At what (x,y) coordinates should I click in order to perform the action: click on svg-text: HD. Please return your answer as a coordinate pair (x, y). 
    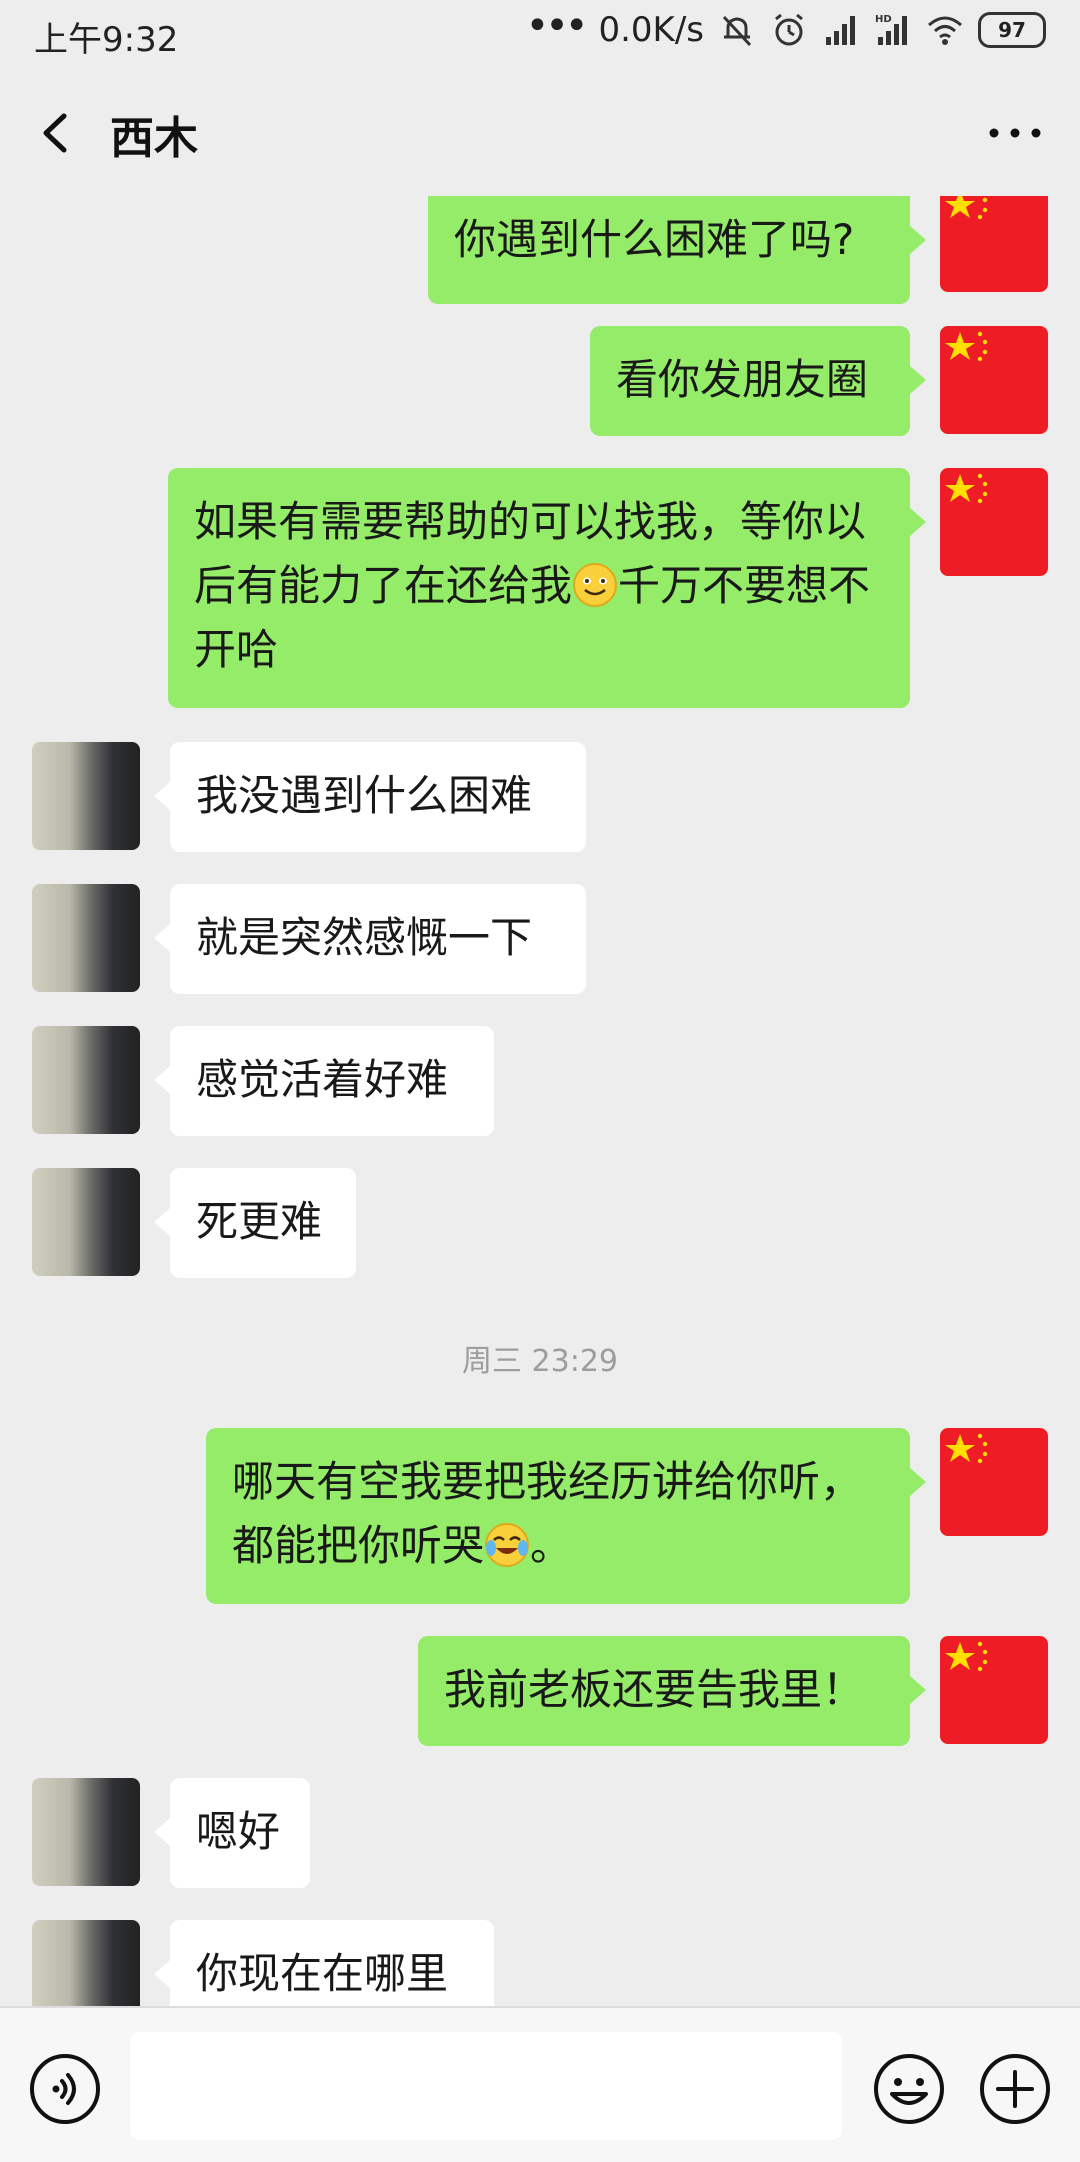
    Looking at the image, I should click on (883, 19).